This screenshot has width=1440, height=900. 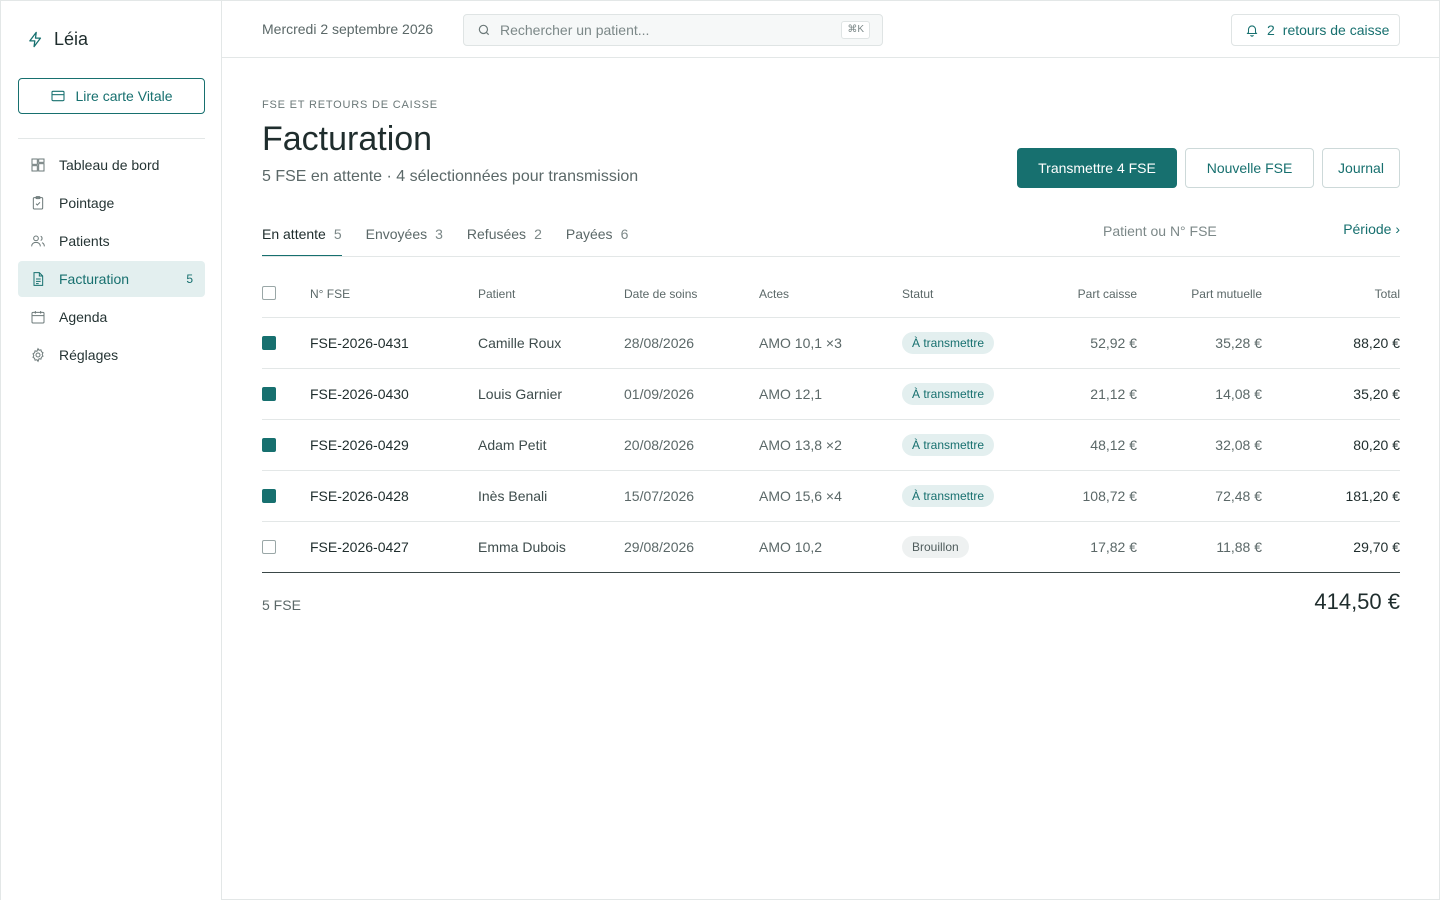 What do you see at coordinates (35, 39) in the screenshot?
I see `bolt-icon` at bounding box center [35, 39].